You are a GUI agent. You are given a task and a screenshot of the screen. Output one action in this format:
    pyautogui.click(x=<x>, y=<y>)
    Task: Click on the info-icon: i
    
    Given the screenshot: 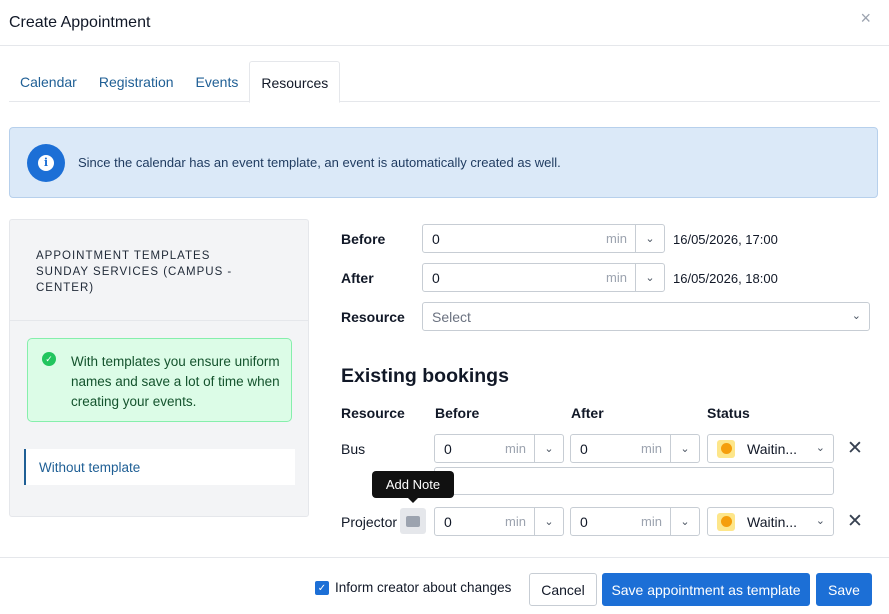 What is the action you would take?
    pyautogui.click(x=46, y=162)
    